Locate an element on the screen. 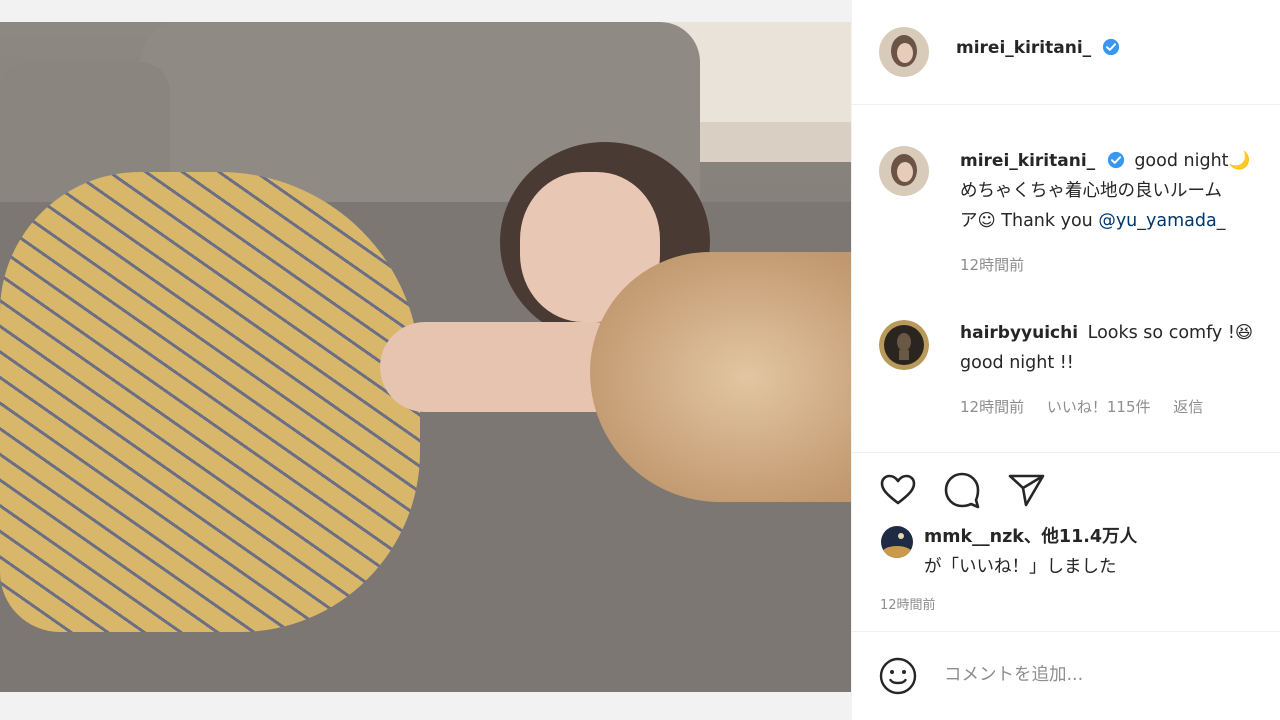  commenter-avatar is located at coordinates (904, 345).